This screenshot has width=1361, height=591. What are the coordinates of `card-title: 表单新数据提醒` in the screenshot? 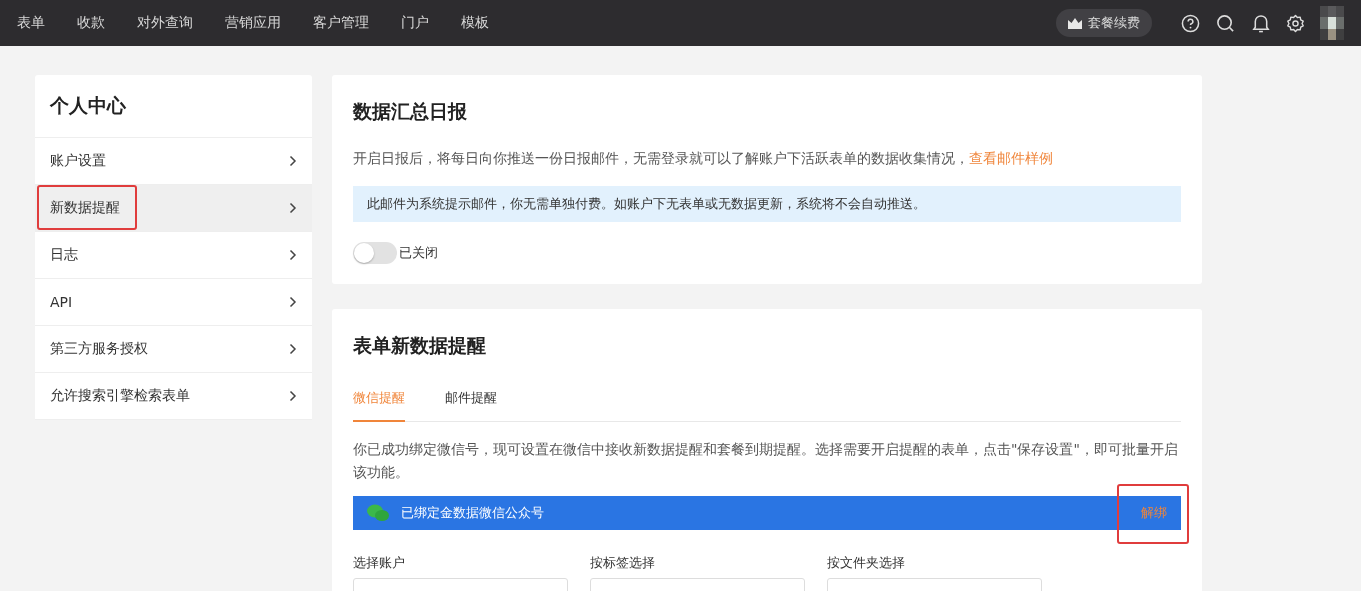 It's located at (420, 345).